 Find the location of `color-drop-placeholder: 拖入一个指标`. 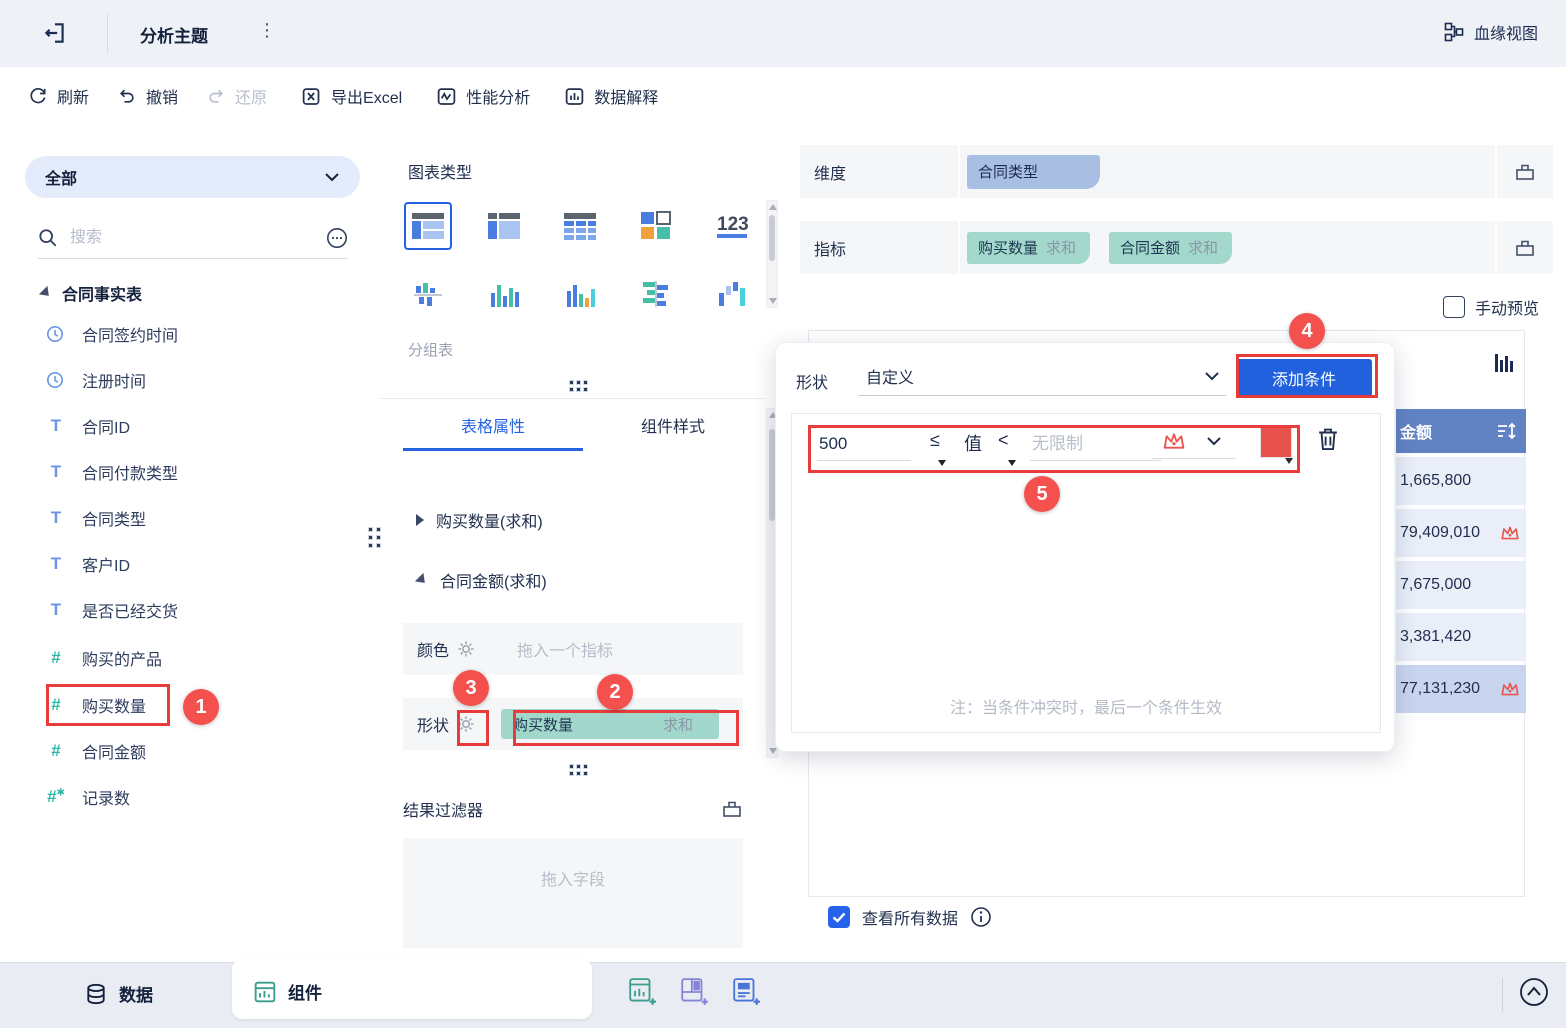

color-drop-placeholder: 拖入一个指标 is located at coordinates (565, 649).